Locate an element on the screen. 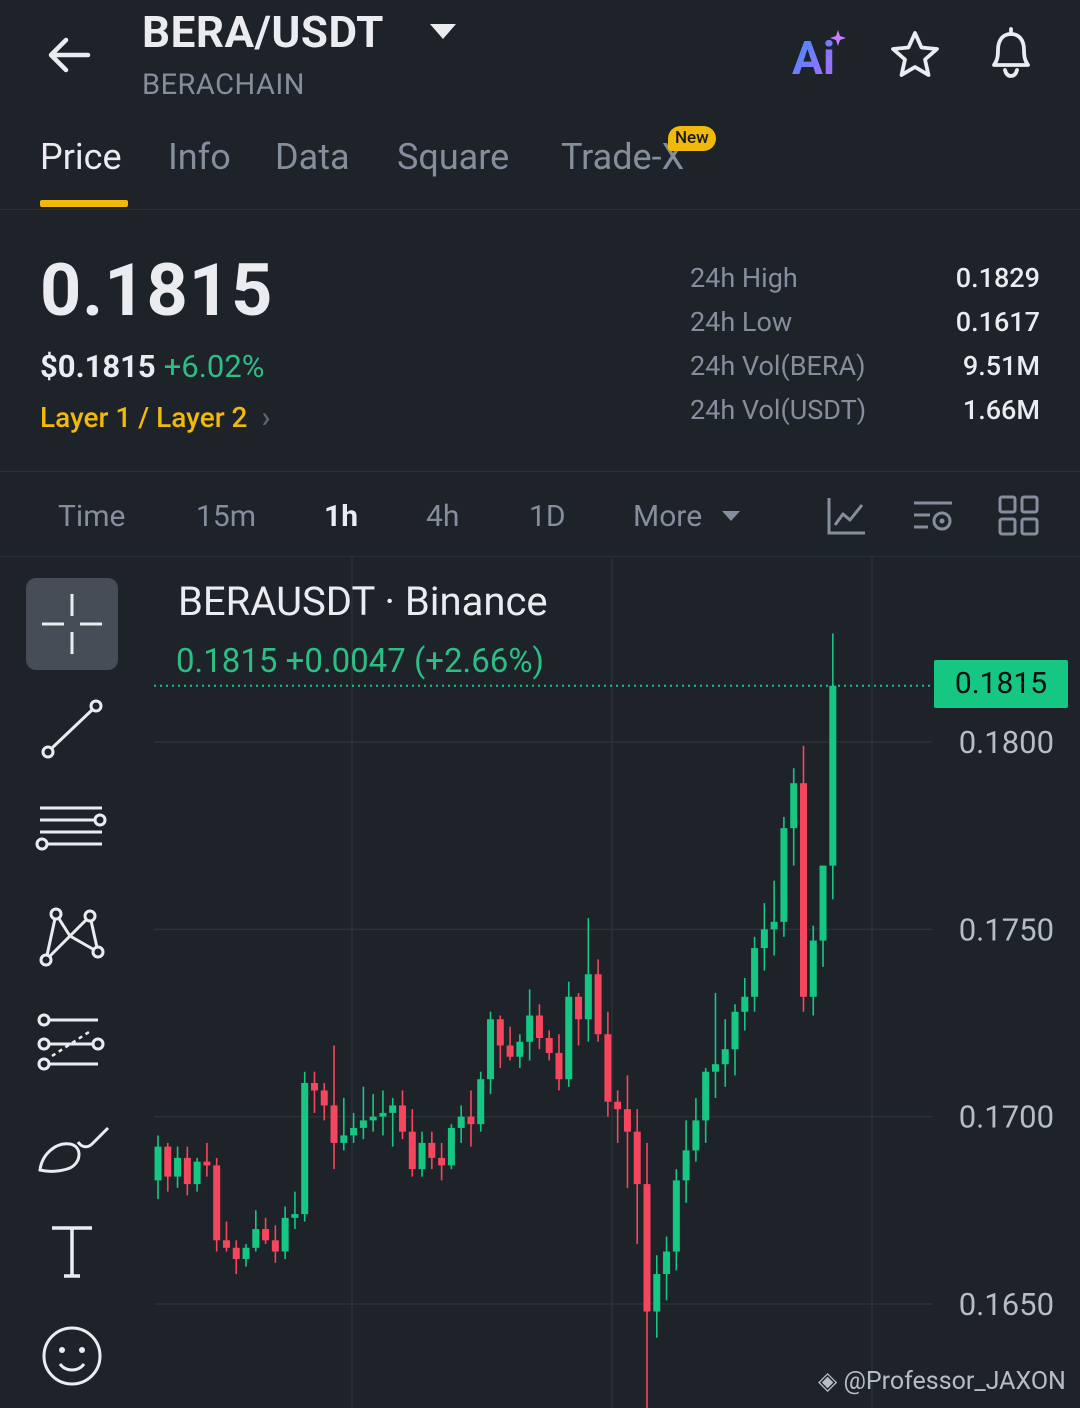 This screenshot has width=1080, height=1408. interval-1d: 1D is located at coordinates (547, 516).